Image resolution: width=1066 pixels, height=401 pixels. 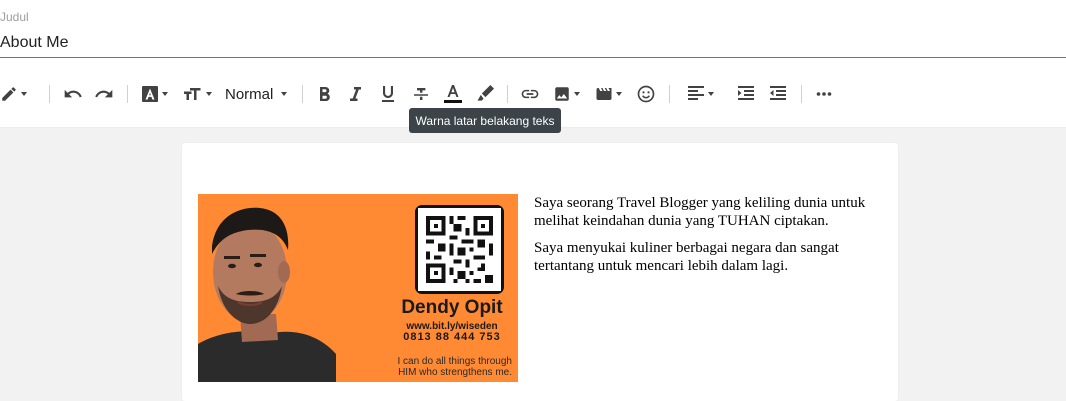 What do you see at coordinates (533, 30) in the screenshot?
I see `post-title-area: Judul` at bounding box center [533, 30].